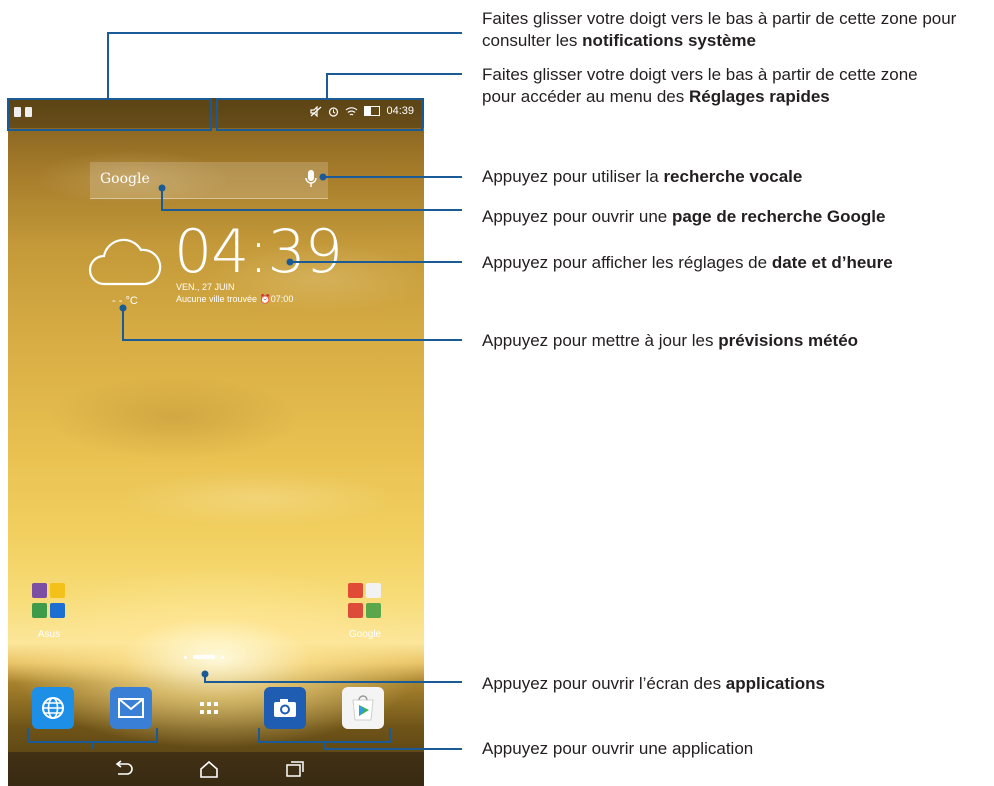  What do you see at coordinates (733, 176) in the screenshot?
I see `callout-bold: recherche vocale` at bounding box center [733, 176].